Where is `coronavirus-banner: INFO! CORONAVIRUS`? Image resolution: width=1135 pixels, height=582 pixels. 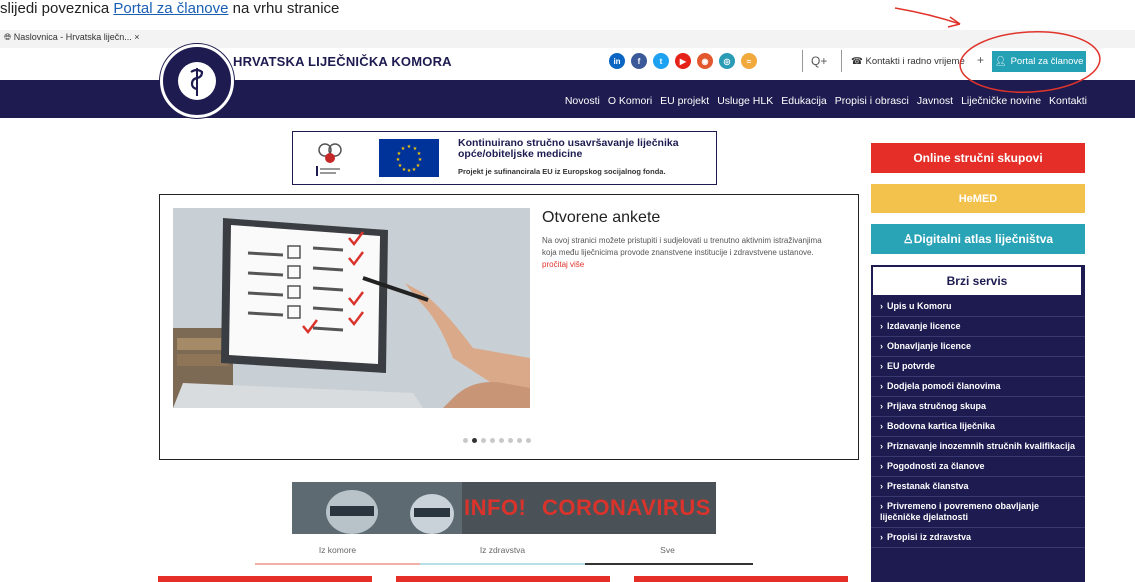 coronavirus-banner: INFO! CORONAVIRUS is located at coordinates (504, 508).